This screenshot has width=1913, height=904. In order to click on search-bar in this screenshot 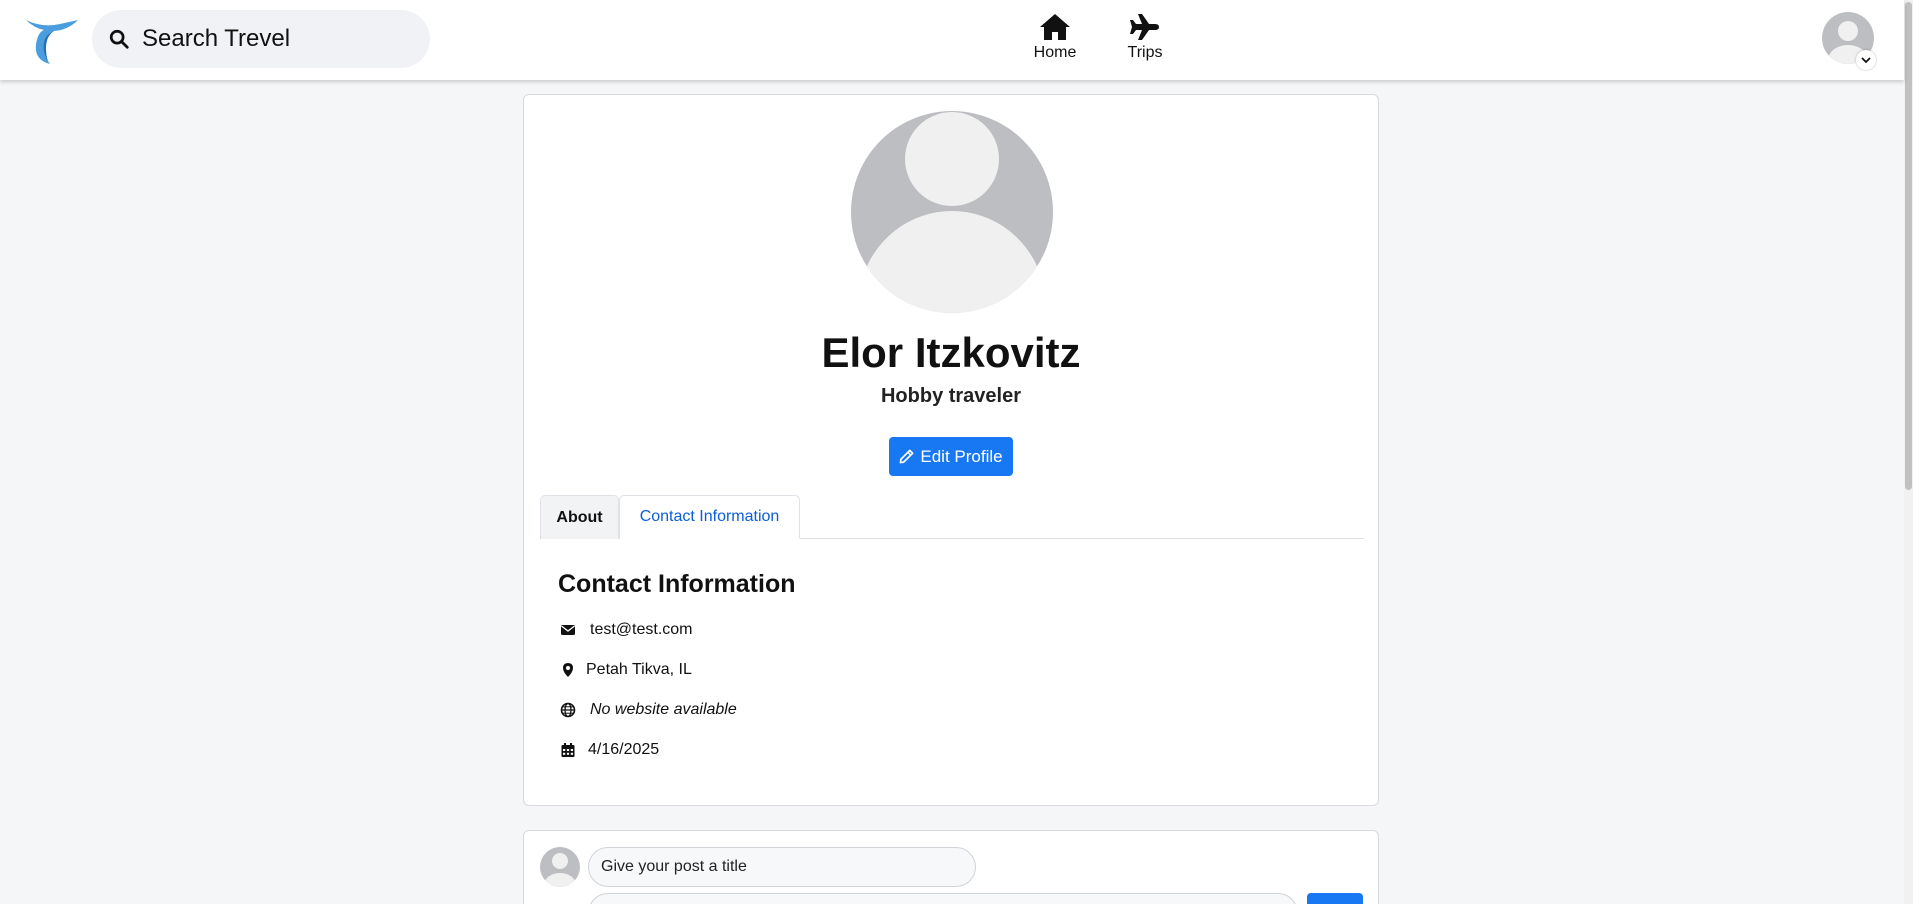, I will do `click(261, 39)`.